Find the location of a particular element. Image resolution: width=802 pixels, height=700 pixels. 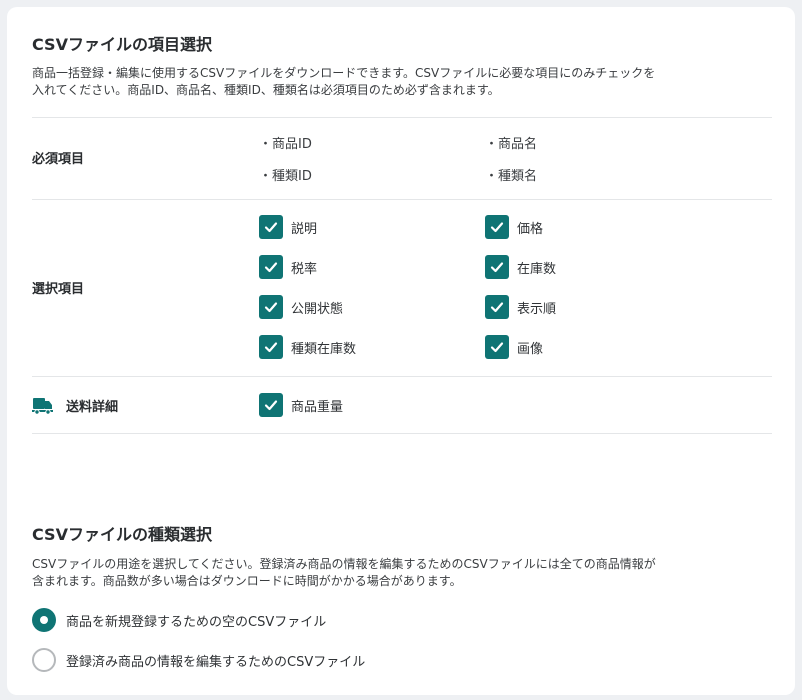

checkbox-publish-status: 公開状態 is located at coordinates (301, 307).